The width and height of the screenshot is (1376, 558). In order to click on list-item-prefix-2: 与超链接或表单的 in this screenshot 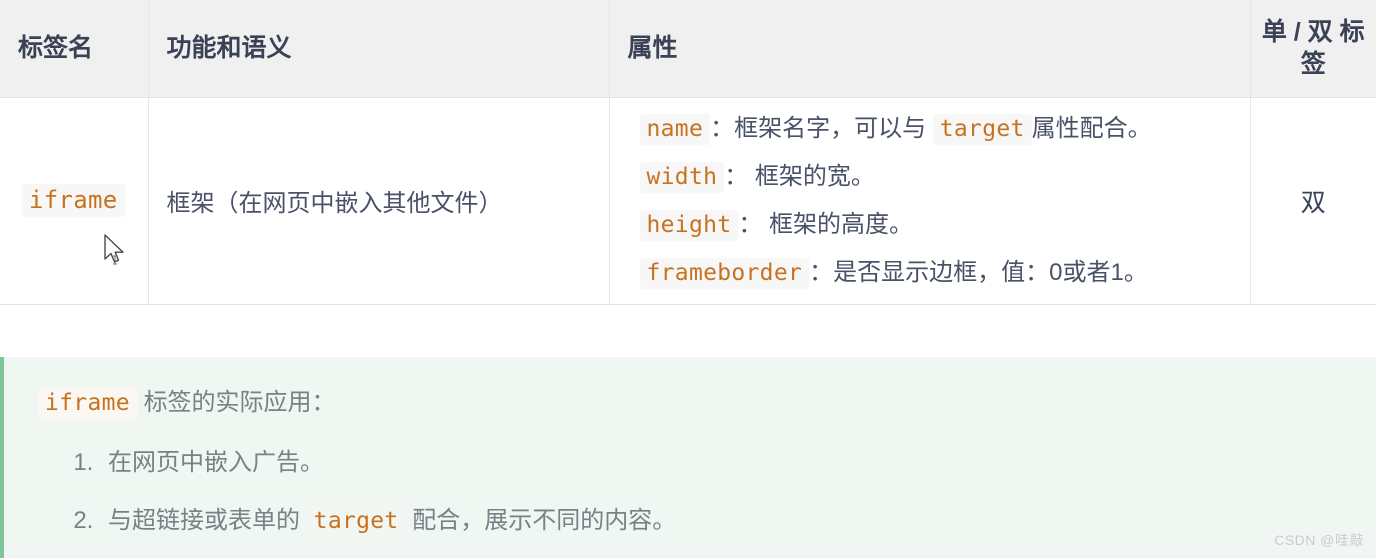, I will do `click(204, 521)`.